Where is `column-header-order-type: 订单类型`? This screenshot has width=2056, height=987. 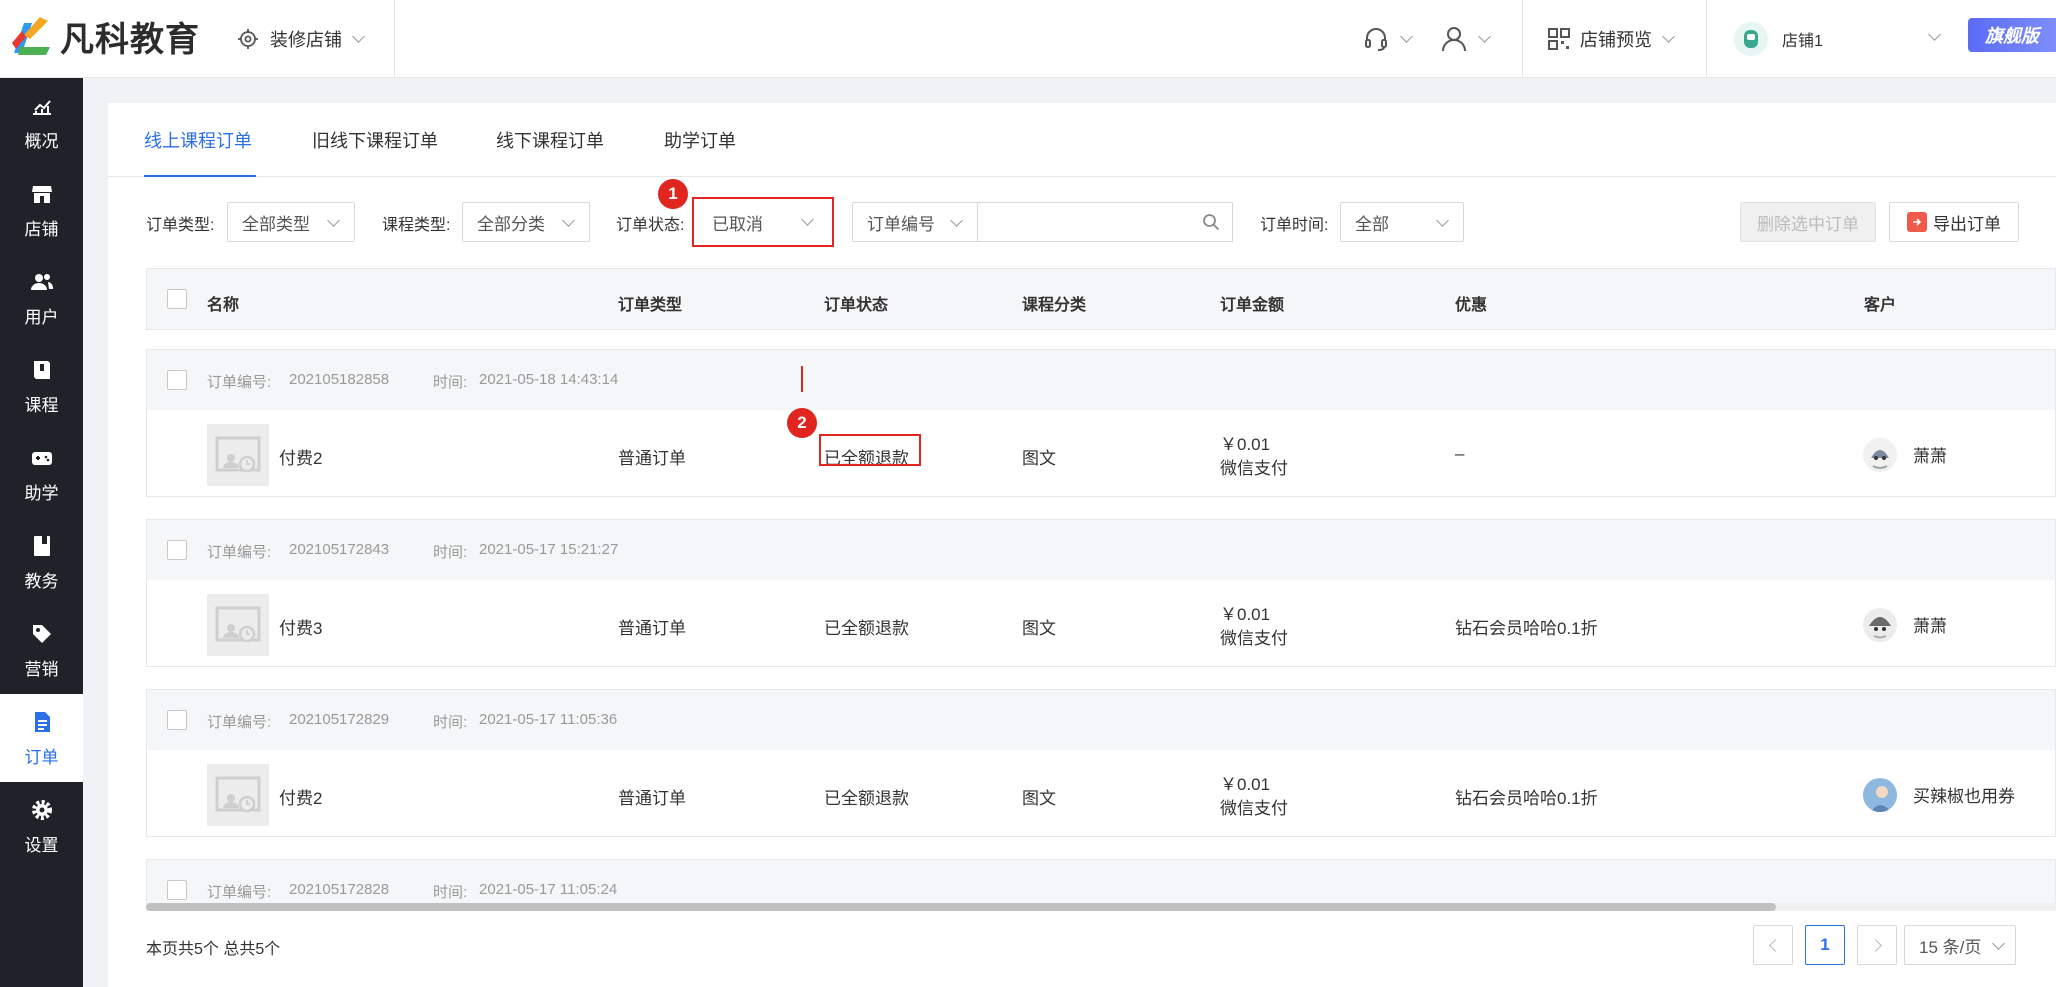 column-header-order-type: 订单类型 is located at coordinates (650, 305).